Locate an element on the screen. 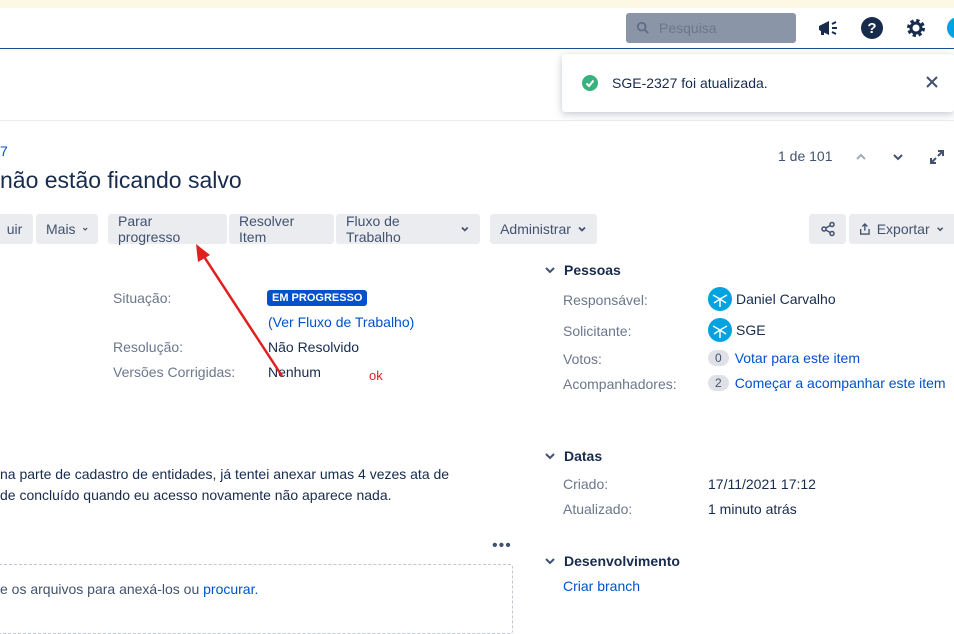  export-button: Exportar is located at coordinates (901, 229).